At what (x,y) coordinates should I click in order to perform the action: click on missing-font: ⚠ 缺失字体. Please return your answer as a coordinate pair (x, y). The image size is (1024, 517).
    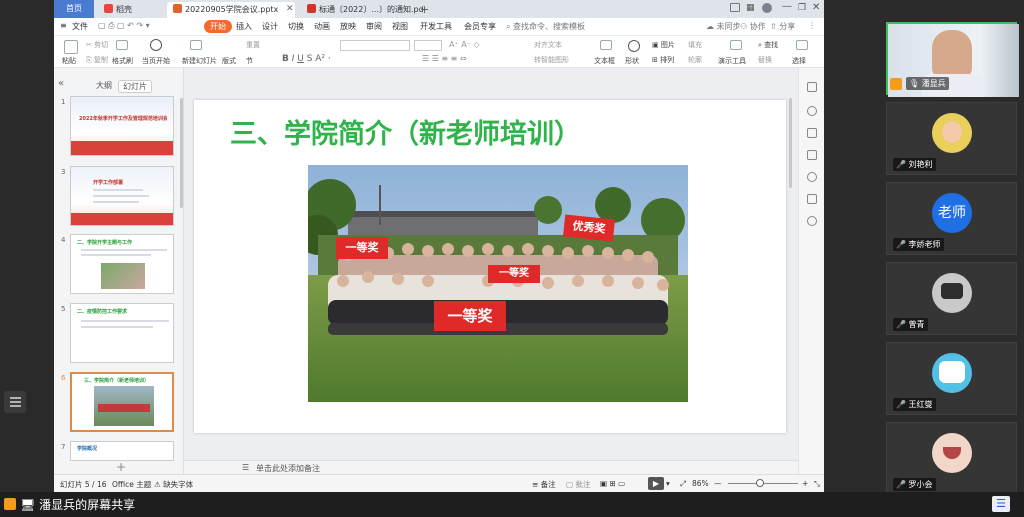
    Looking at the image, I should click on (173, 484).